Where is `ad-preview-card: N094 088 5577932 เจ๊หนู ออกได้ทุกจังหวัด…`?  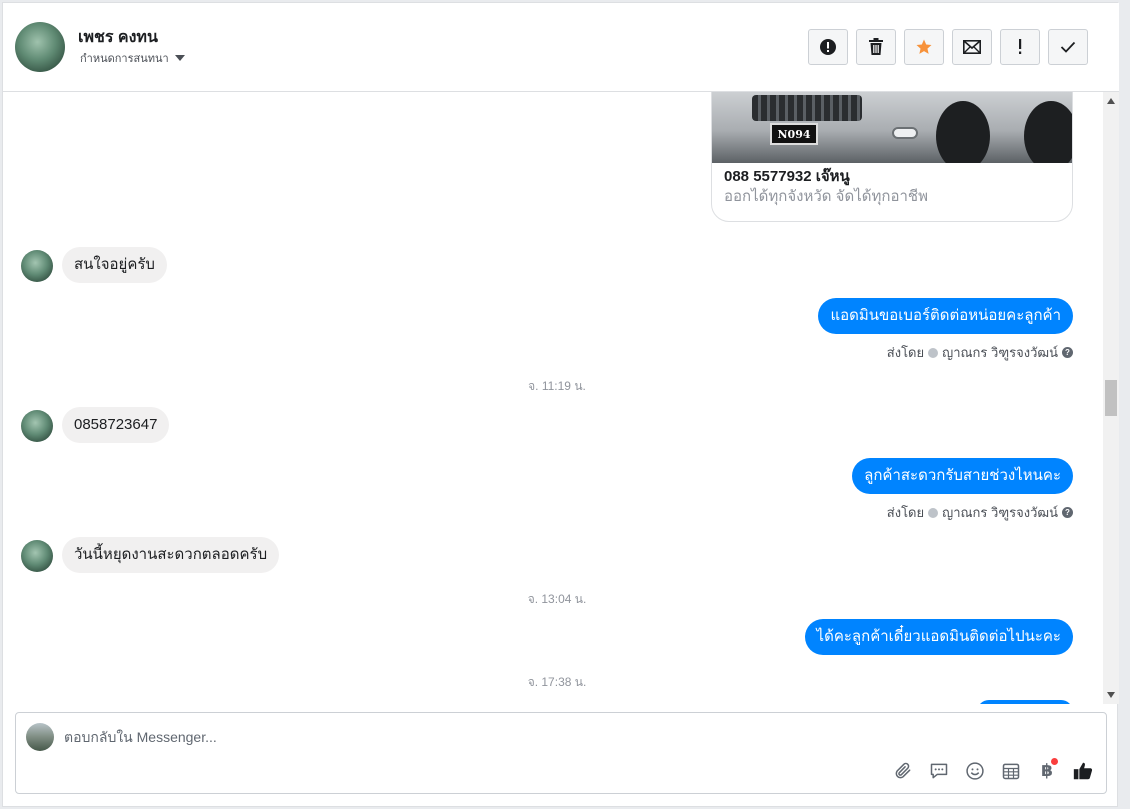 ad-preview-card: N094 088 5577932 เจ๊หนู ออกได้ทุกจังหวัด… is located at coordinates (892, 157).